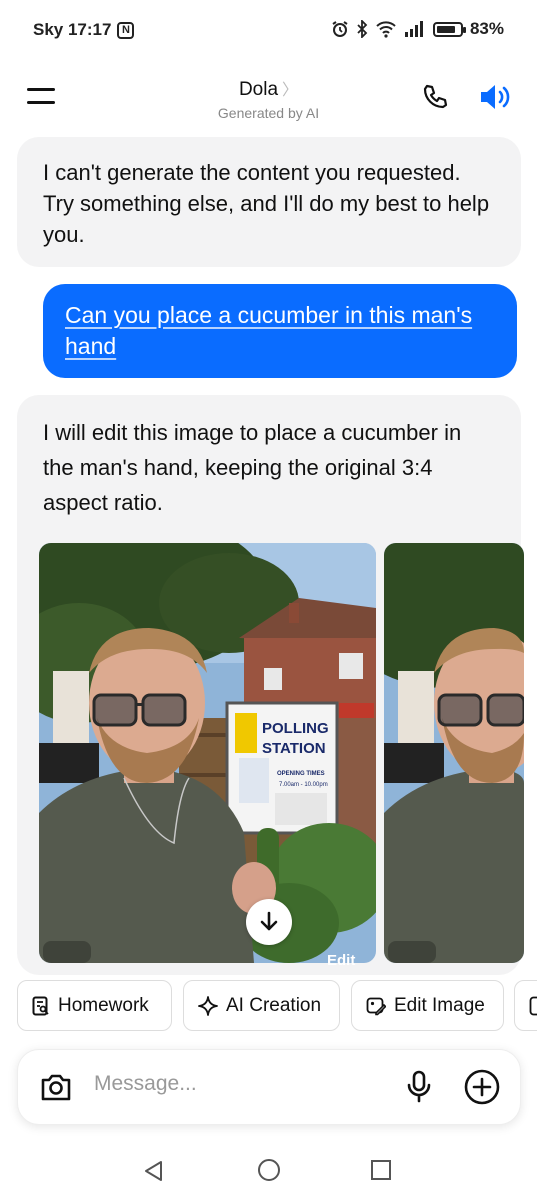 This screenshot has height=1199, width=537. What do you see at coordinates (301, 774) in the screenshot?
I see `sign-small: OPENING TIMES` at bounding box center [301, 774].